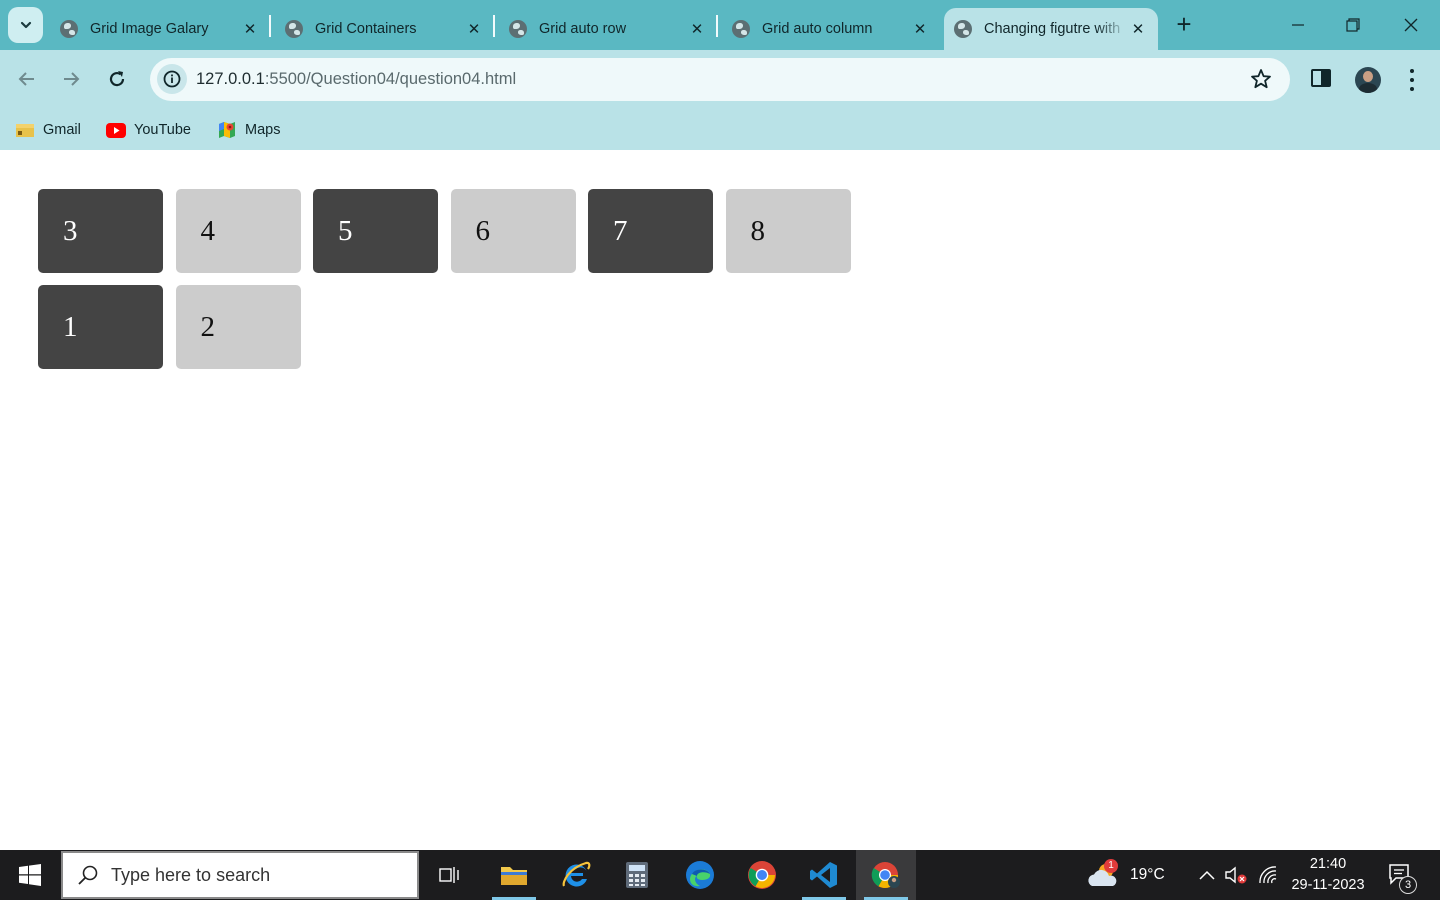  I want to click on grid-item: 7, so click(650, 231).